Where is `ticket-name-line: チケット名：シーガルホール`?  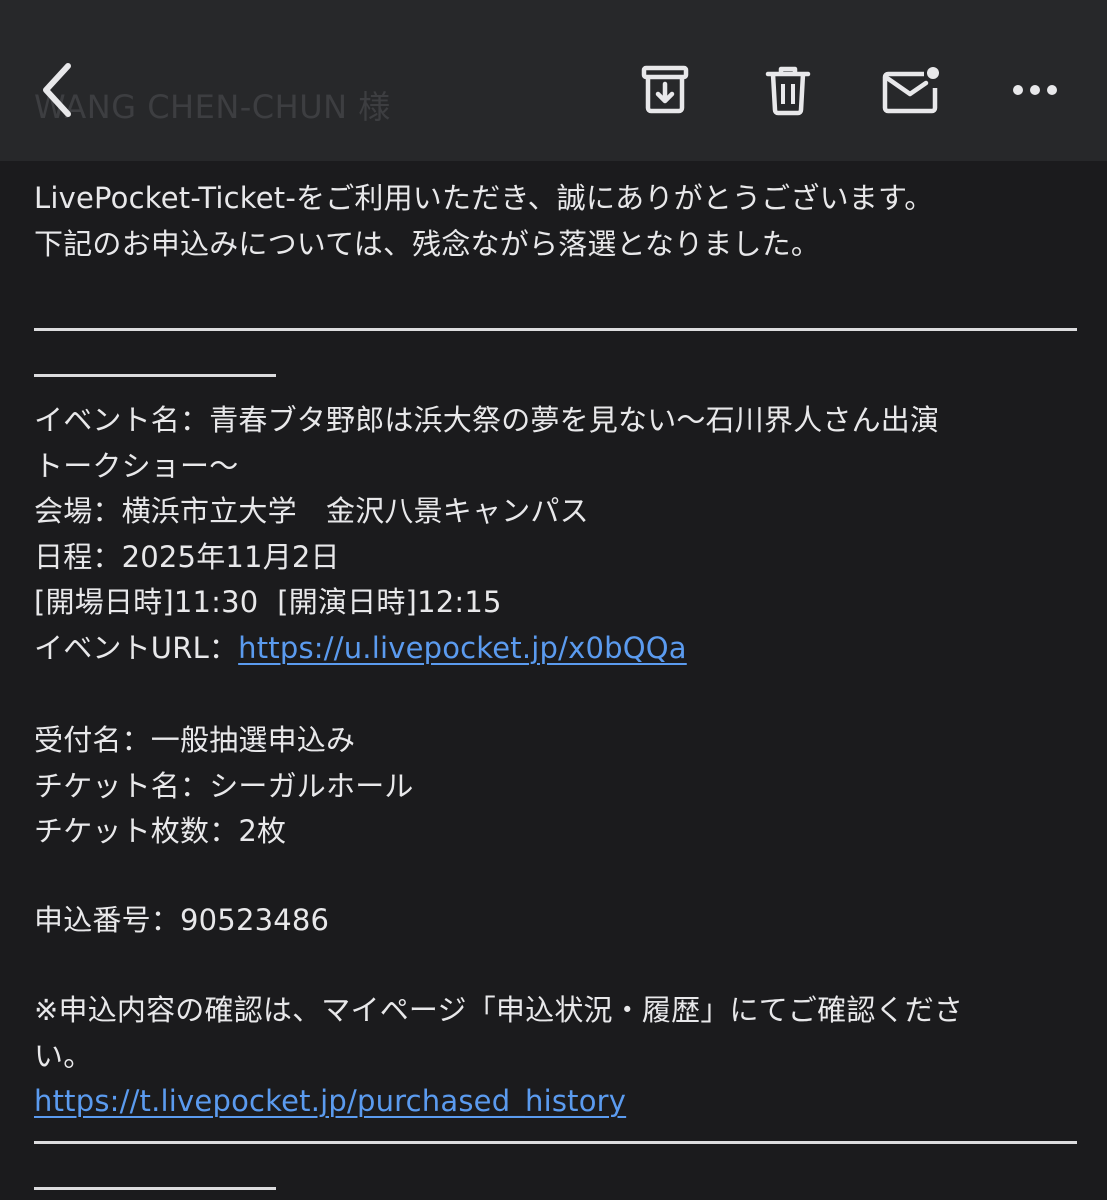 ticket-name-line: チケット名：シーガルホール is located at coordinates (224, 785).